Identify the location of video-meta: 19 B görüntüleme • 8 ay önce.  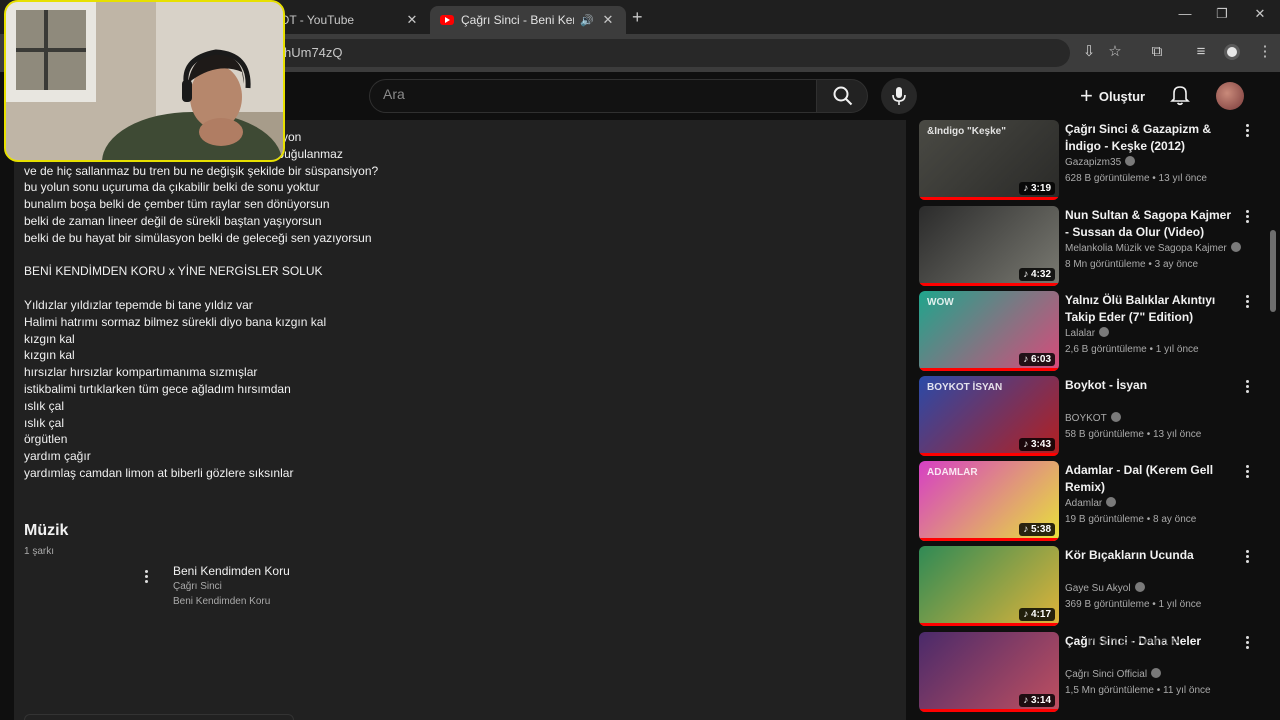
(1131, 519).